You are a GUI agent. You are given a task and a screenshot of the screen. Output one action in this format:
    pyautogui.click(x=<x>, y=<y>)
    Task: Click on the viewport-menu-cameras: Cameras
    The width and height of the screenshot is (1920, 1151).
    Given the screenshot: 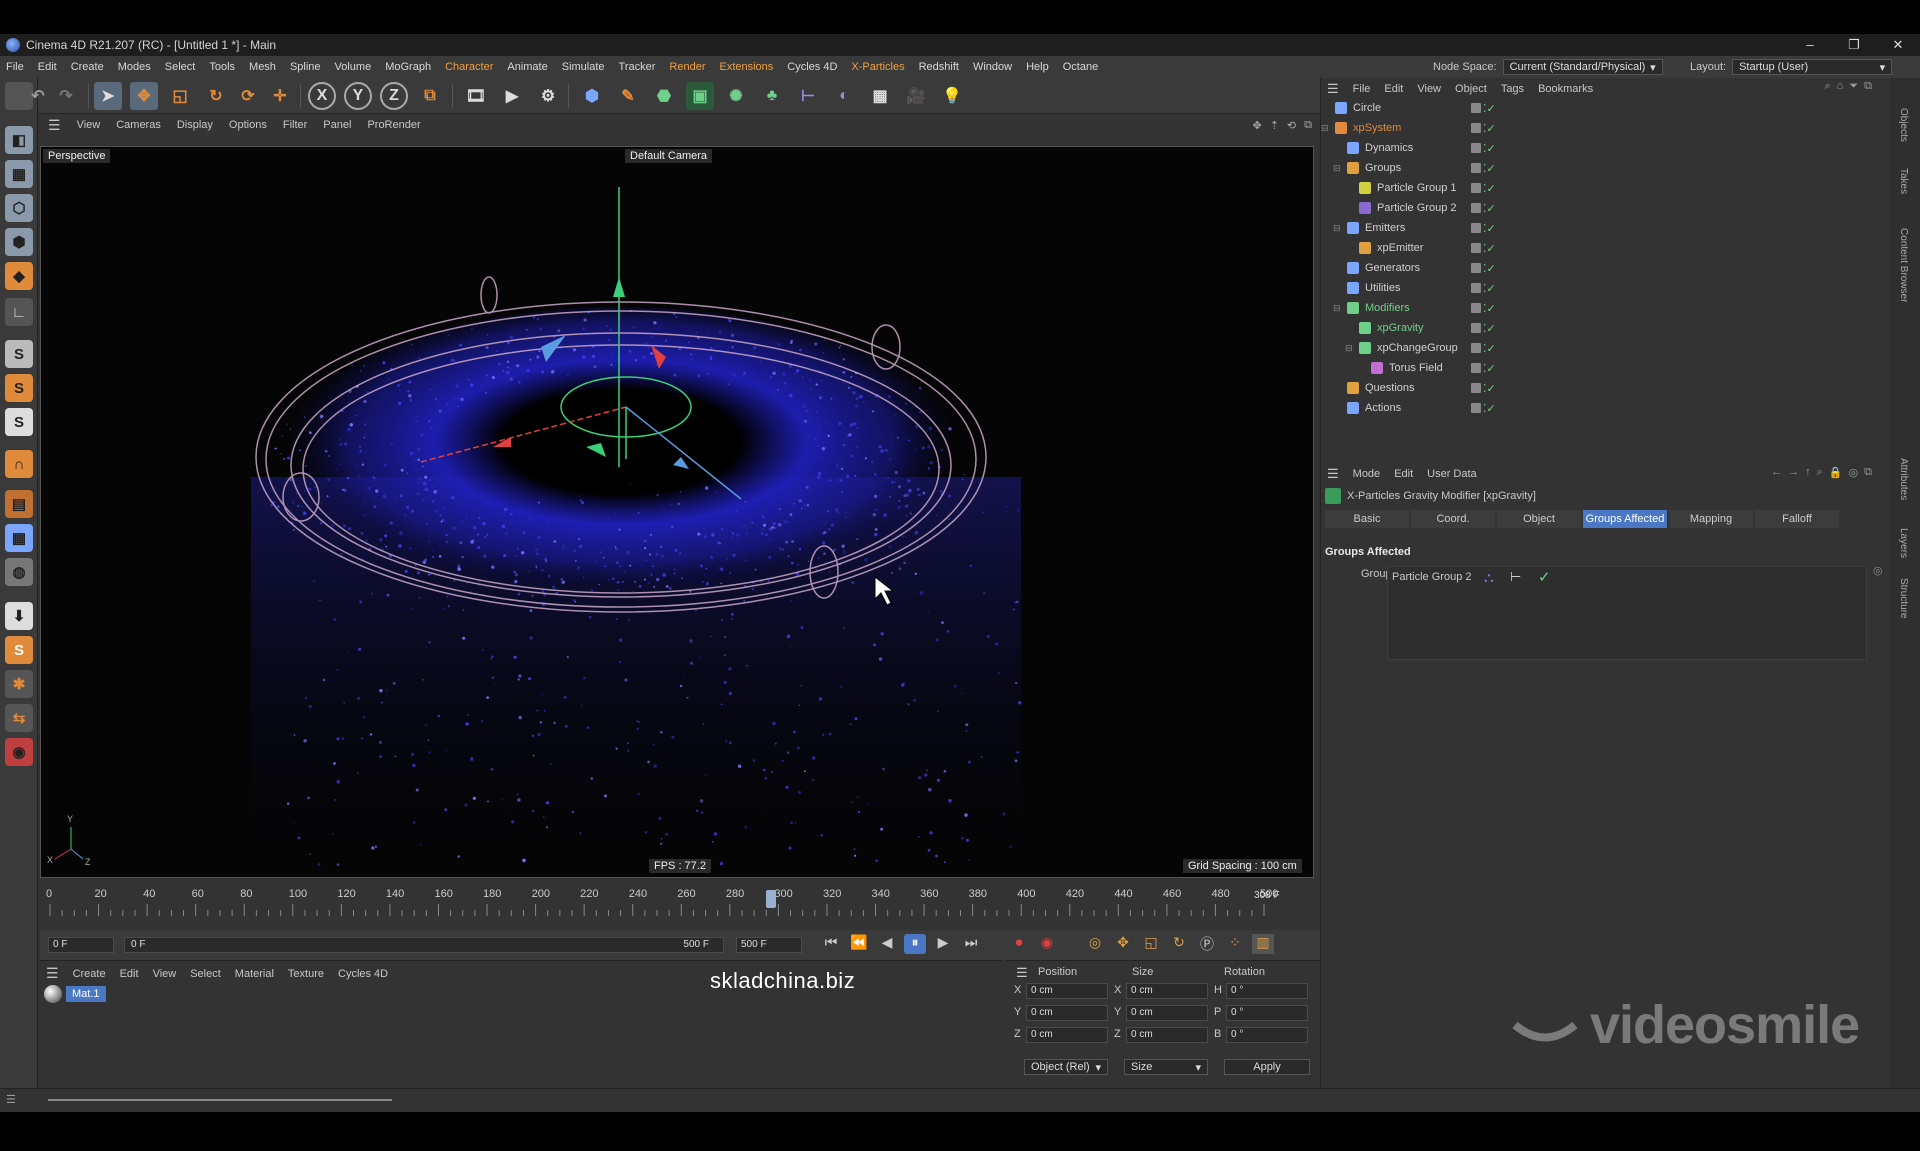 What is the action you would take?
    pyautogui.click(x=138, y=125)
    